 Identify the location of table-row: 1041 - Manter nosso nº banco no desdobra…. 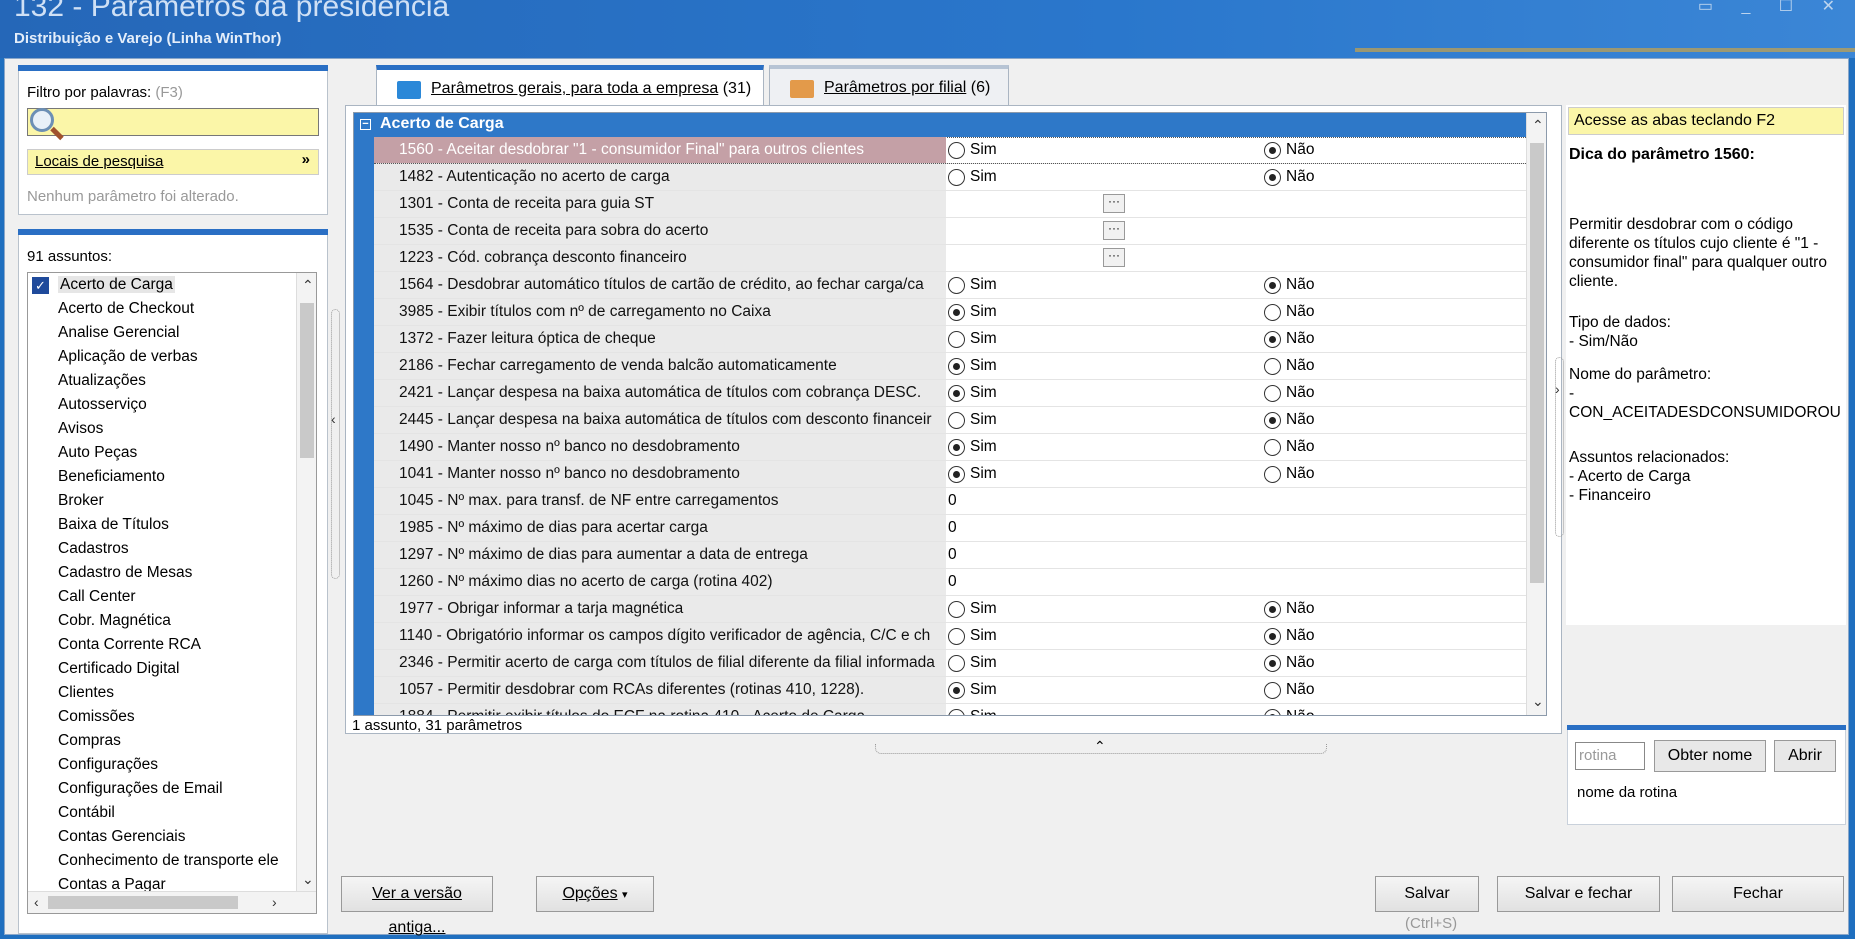
(951, 474).